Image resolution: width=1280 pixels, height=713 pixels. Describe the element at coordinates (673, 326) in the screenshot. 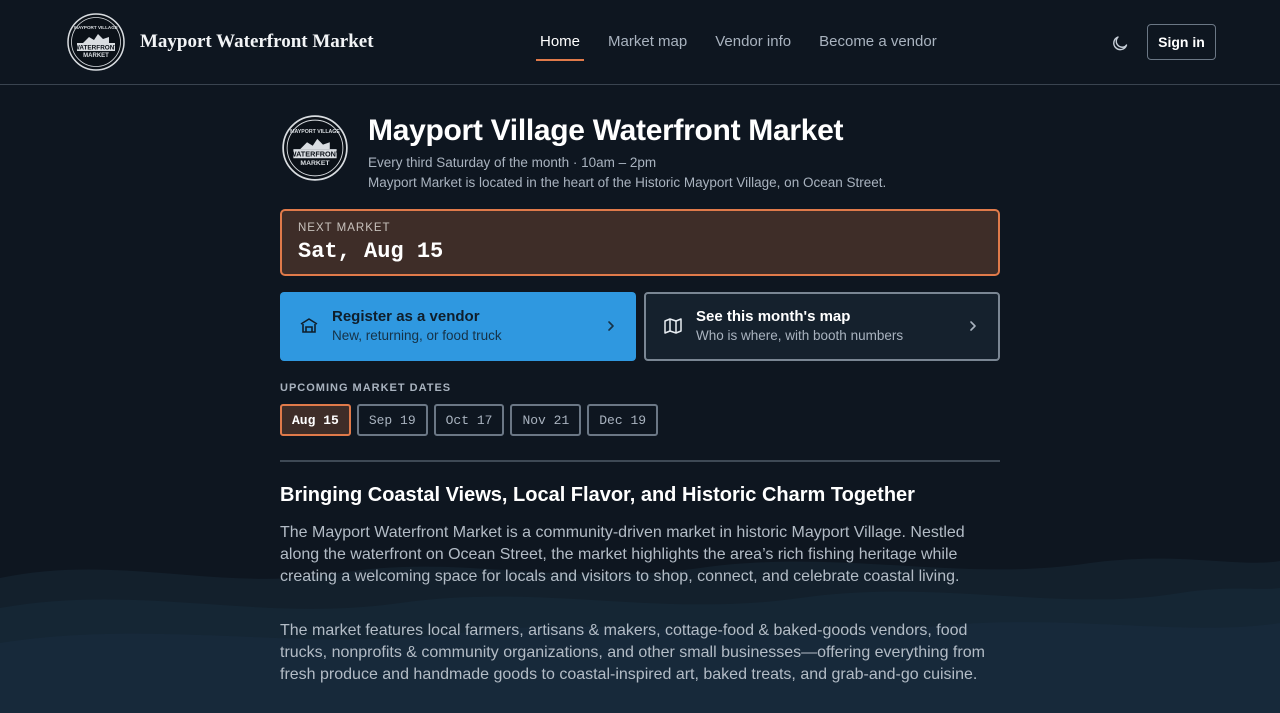

I see `map-icon` at that location.